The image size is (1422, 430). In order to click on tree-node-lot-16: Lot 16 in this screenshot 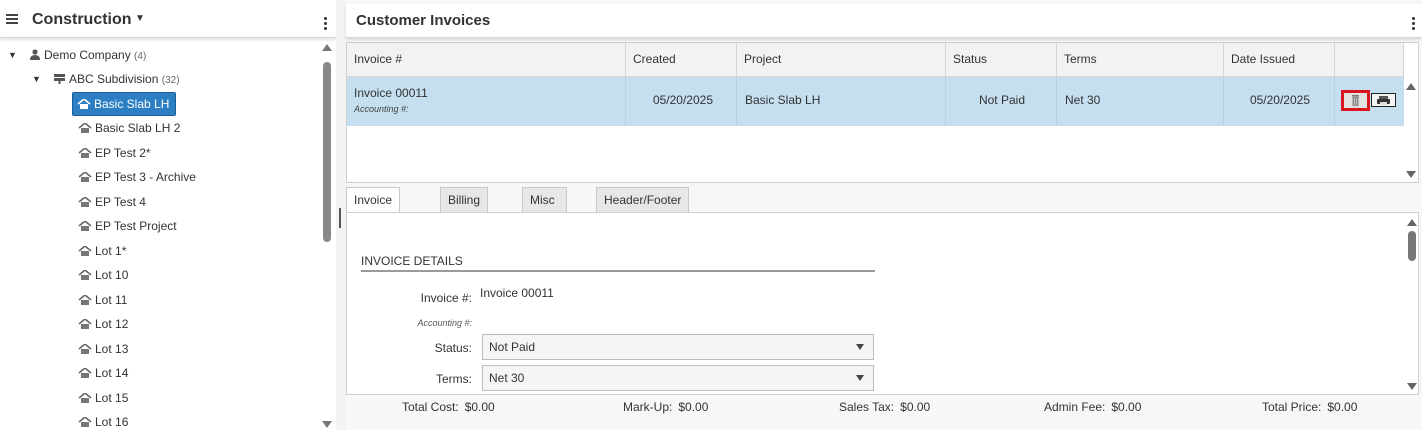, I will do `click(103, 420)`.